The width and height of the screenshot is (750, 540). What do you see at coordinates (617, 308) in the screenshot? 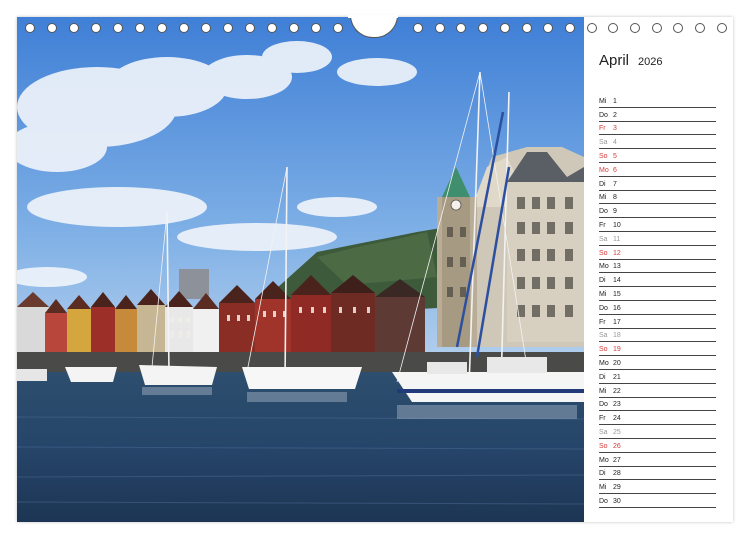
I see `day-number: 16` at bounding box center [617, 308].